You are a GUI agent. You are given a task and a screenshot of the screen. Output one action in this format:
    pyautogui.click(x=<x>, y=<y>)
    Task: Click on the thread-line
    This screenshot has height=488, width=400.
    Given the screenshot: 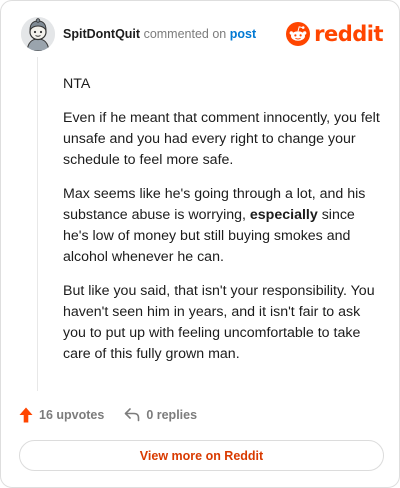 What is the action you would take?
    pyautogui.click(x=37, y=224)
    